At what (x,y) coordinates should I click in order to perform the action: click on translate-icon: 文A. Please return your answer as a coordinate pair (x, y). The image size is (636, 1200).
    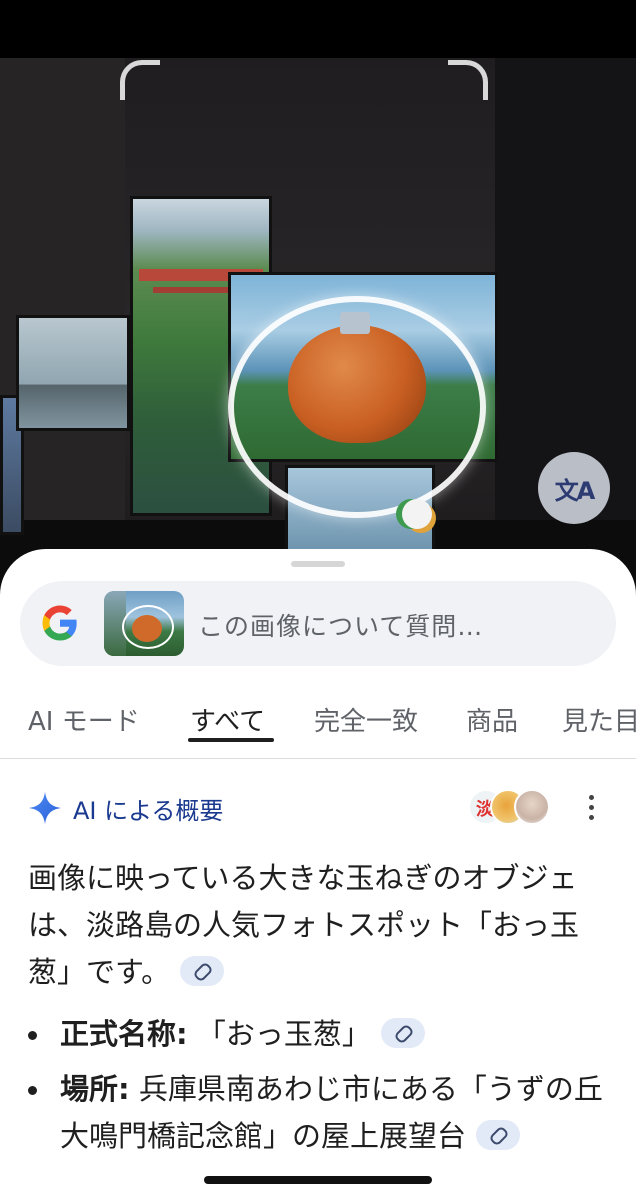
    Looking at the image, I should click on (575, 490).